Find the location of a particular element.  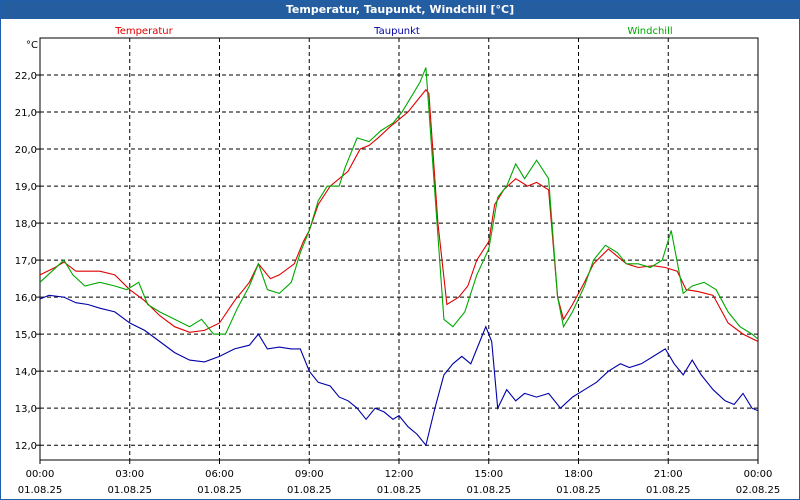

x-tick-time: 21:00 is located at coordinates (668, 474).